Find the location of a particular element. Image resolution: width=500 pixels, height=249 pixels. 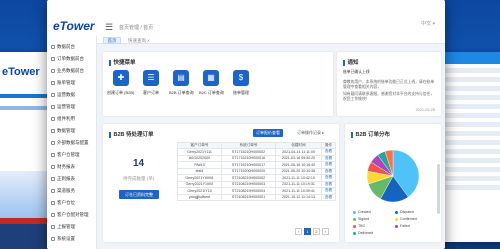

legend-item: Created is located at coordinates (362, 212).